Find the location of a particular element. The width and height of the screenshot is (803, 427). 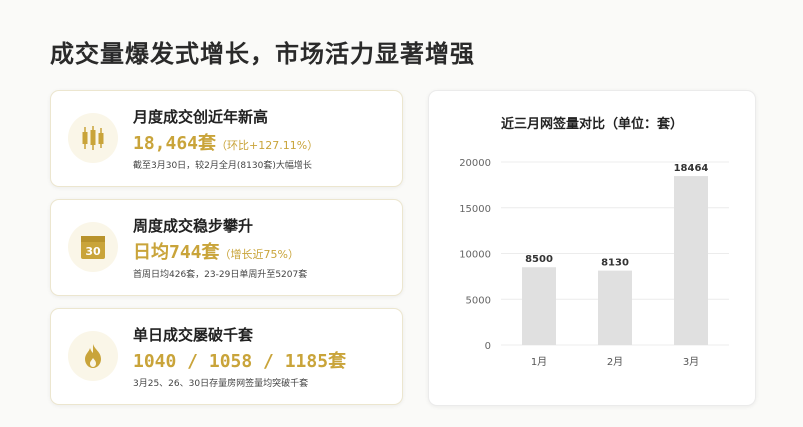

candlestick-chart-icon is located at coordinates (93, 138).